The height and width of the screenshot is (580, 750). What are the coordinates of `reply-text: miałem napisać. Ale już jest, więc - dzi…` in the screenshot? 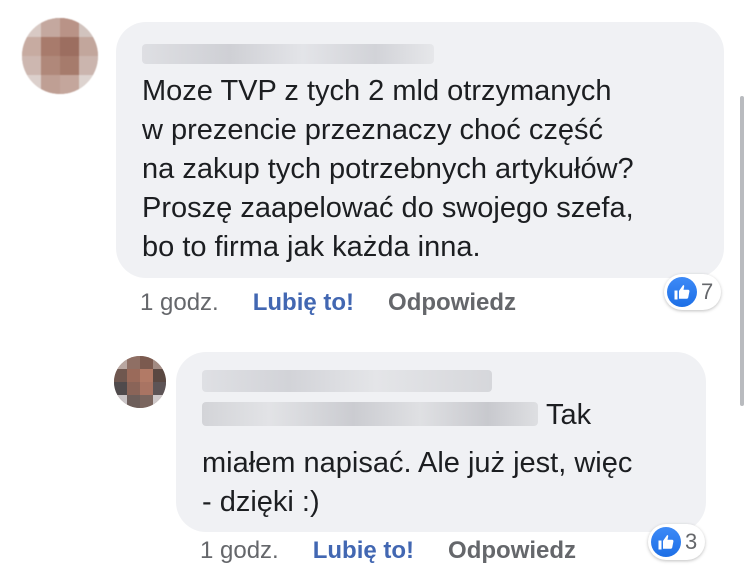 It's located at (417, 482).